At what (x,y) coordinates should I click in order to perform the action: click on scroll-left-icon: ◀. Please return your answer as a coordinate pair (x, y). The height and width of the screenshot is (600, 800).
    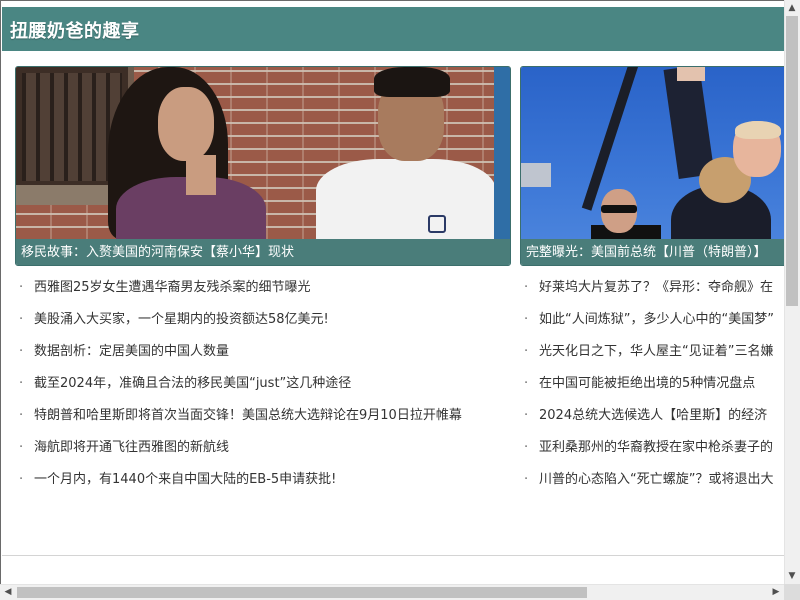
    Looking at the image, I should click on (8, 592).